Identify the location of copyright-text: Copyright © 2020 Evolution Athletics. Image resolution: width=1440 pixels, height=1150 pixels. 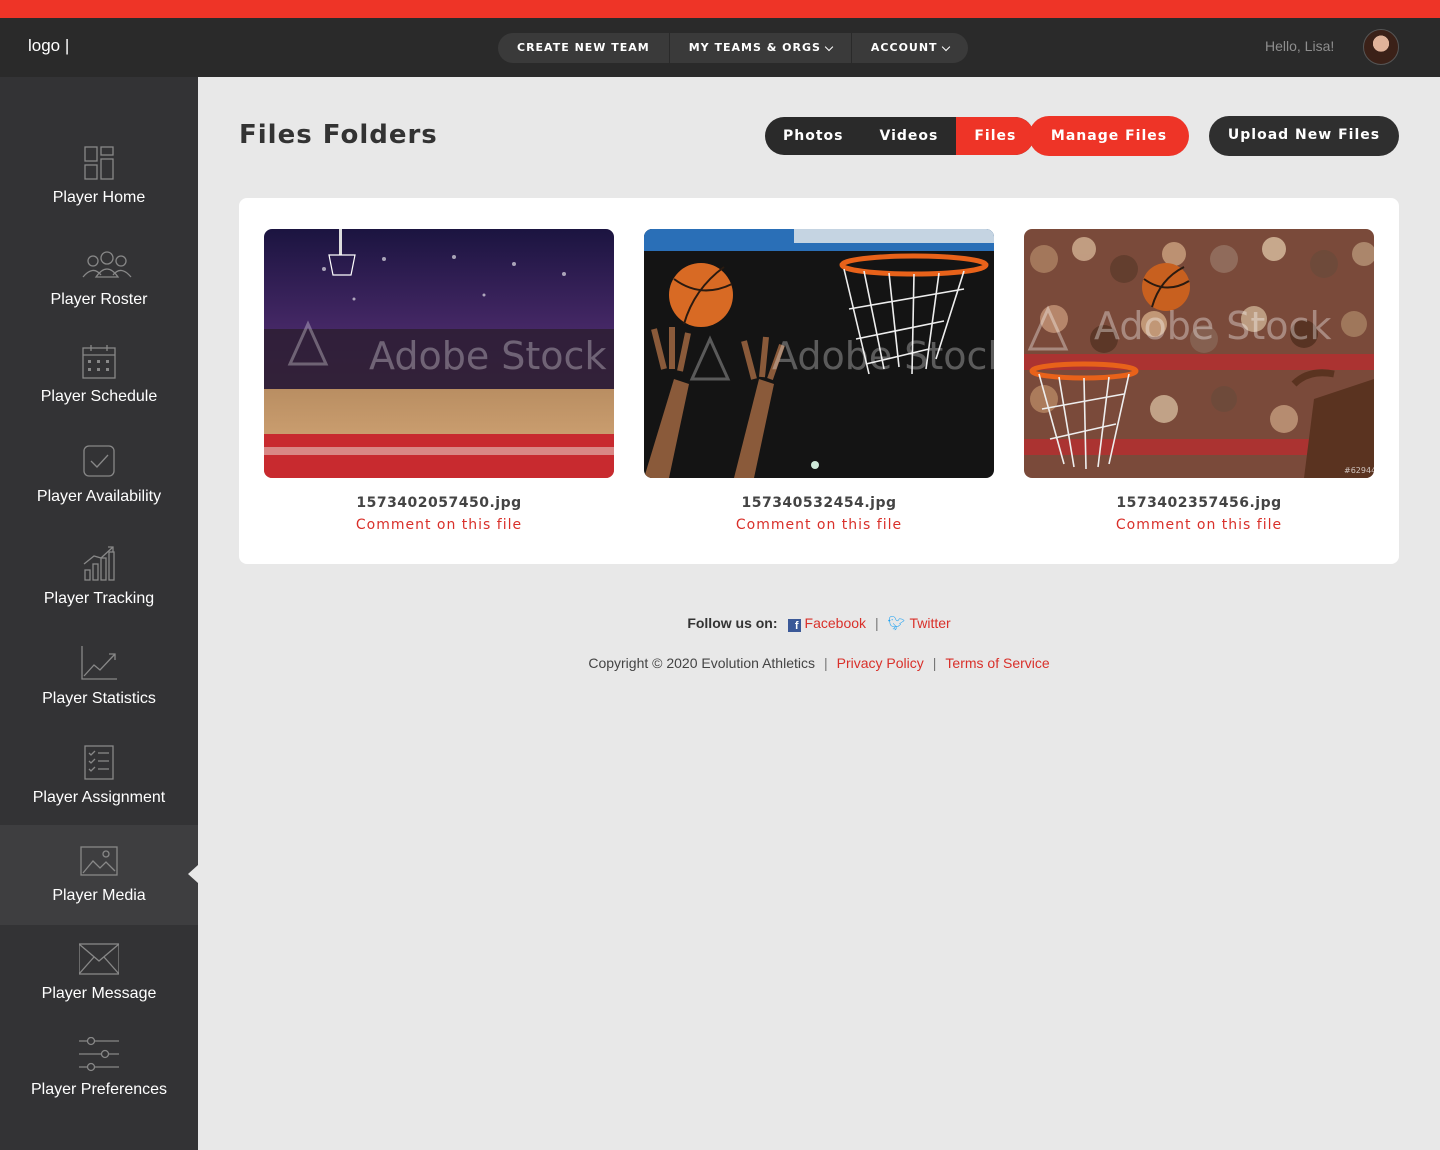
(701, 663).